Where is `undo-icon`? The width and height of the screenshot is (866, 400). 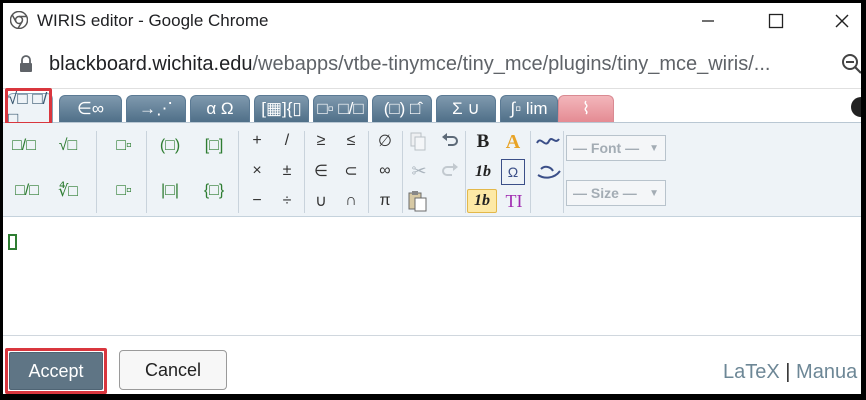 undo-icon is located at coordinates (450, 142).